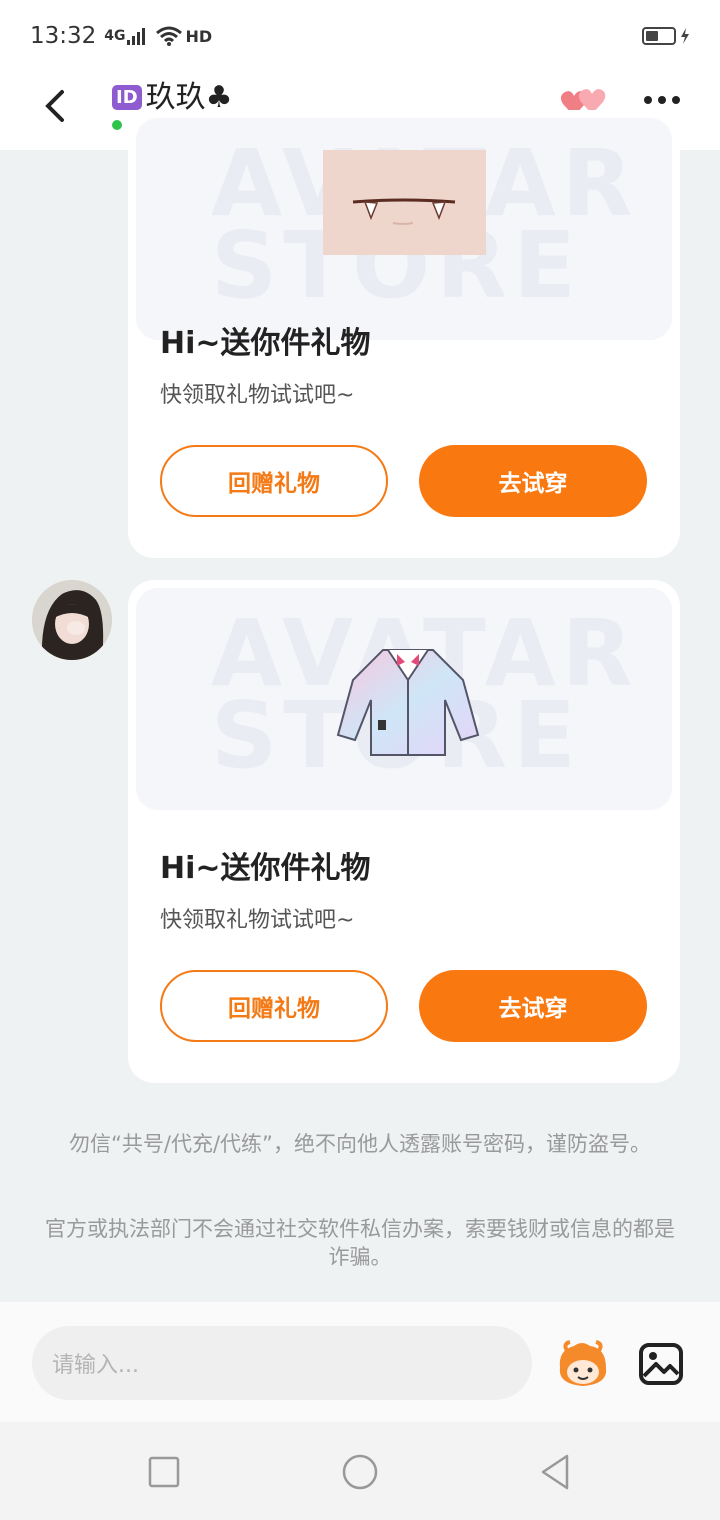 The image size is (720, 1520). Describe the element at coordinates (199, 36) in the screenshot. I see `hd-label: HD` at that location.